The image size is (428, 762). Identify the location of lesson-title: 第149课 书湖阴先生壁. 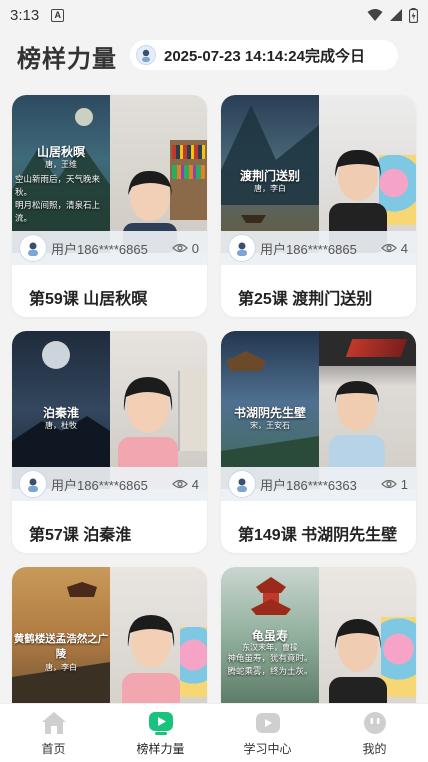
(318, 535).